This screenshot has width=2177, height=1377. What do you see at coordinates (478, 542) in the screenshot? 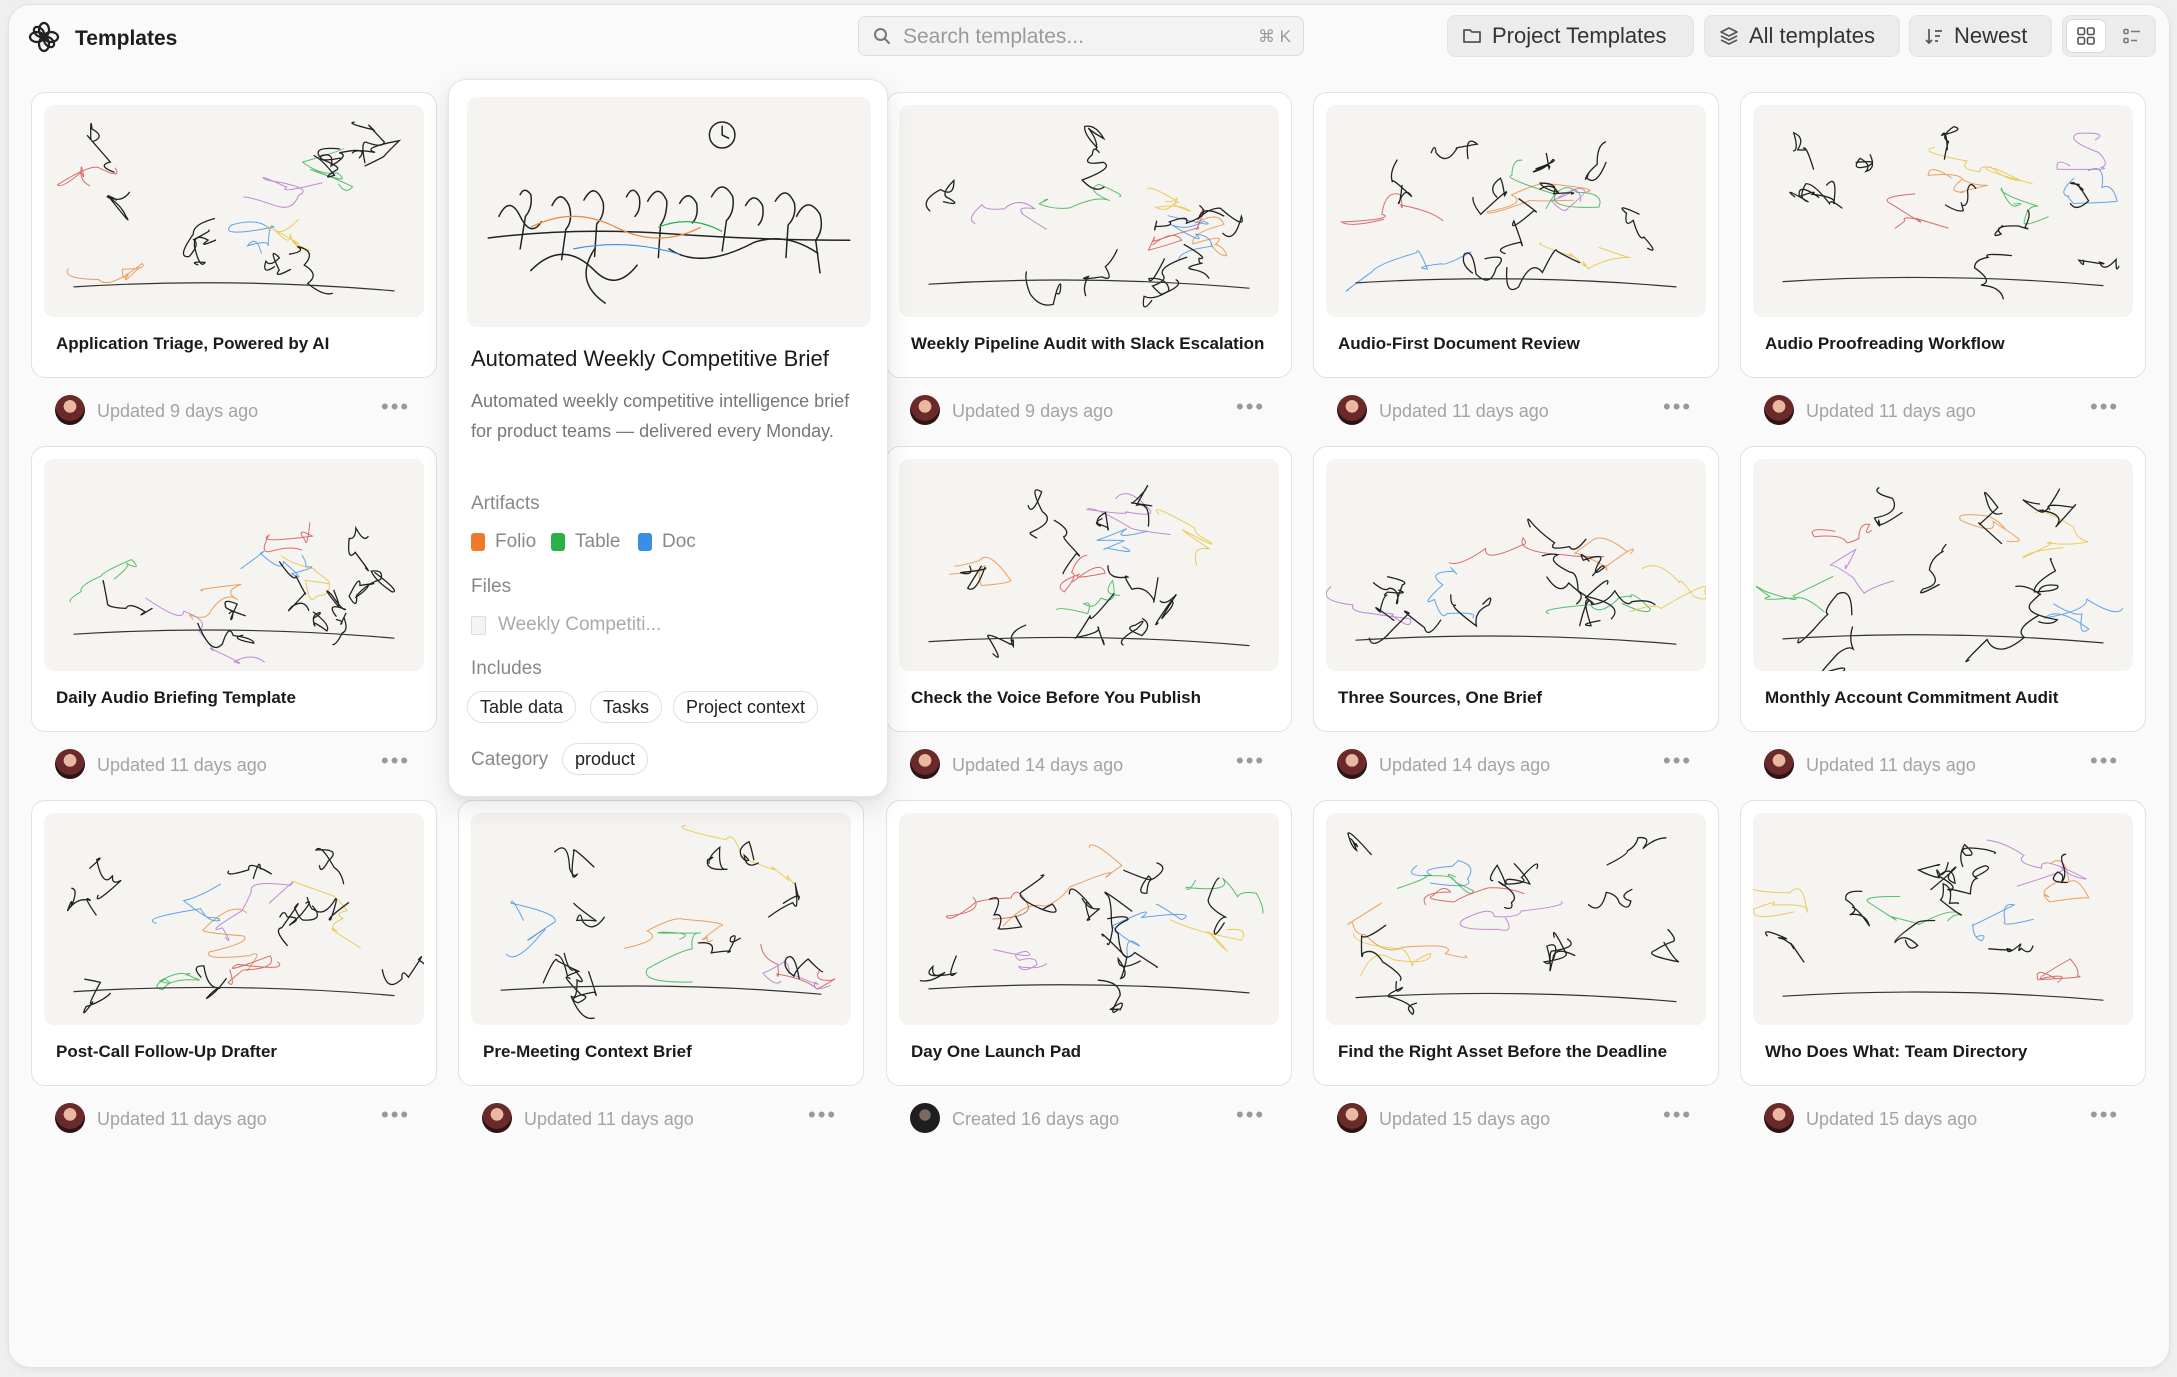
I see `folio-icon` at bounding box center [478, 542].